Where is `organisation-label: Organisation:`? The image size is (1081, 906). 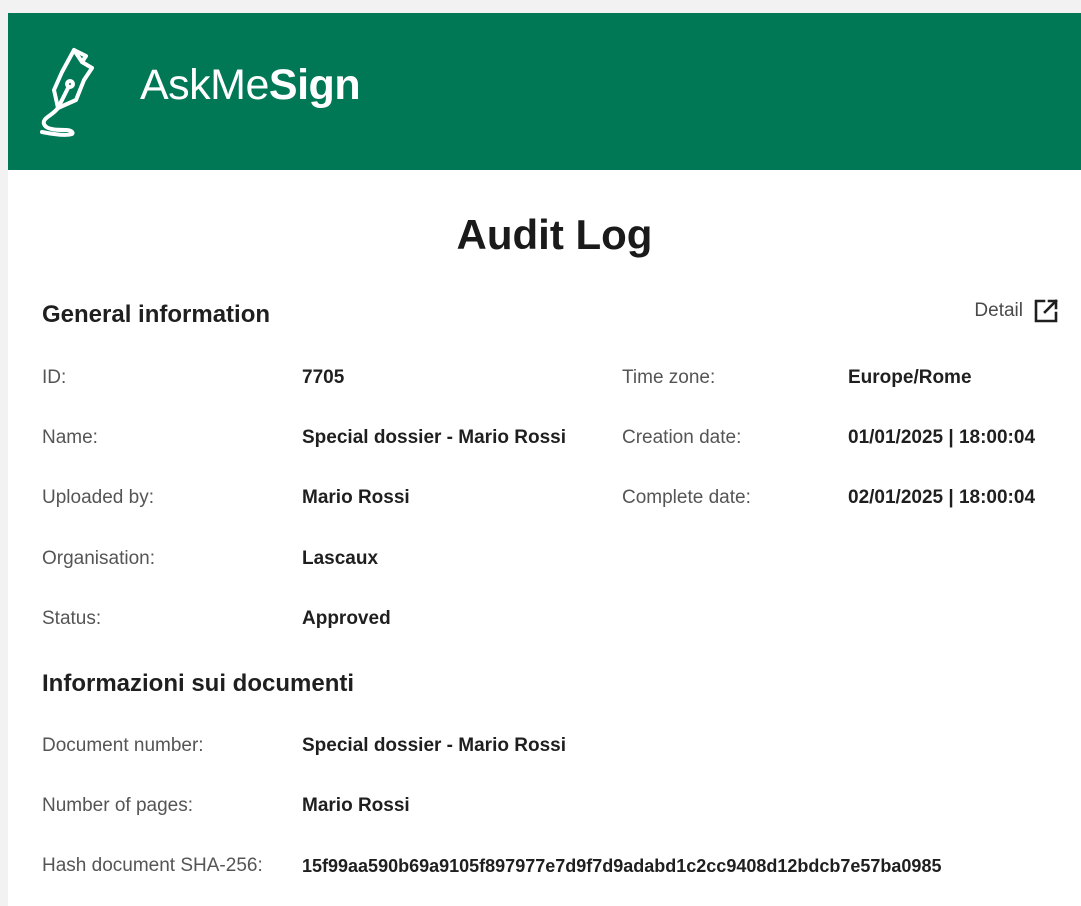 organisation-label: Organisation: is located at coordinates (99, 558).